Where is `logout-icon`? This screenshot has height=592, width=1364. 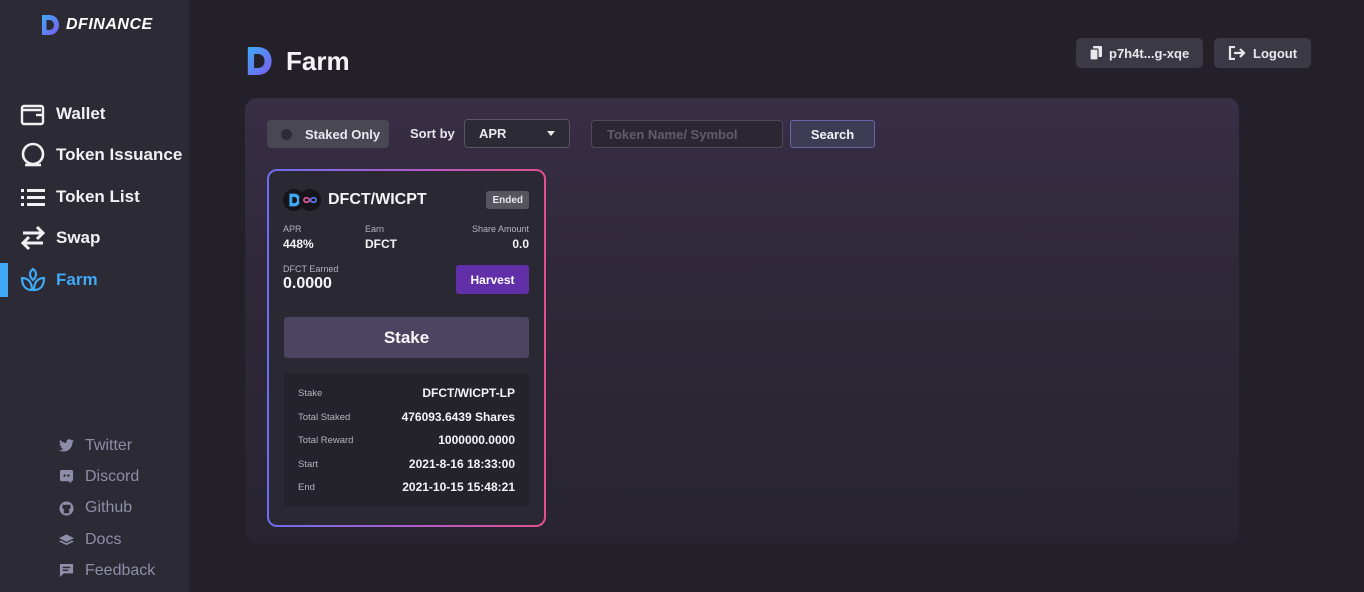
logout-icon is located at coordinates (1237, 53).